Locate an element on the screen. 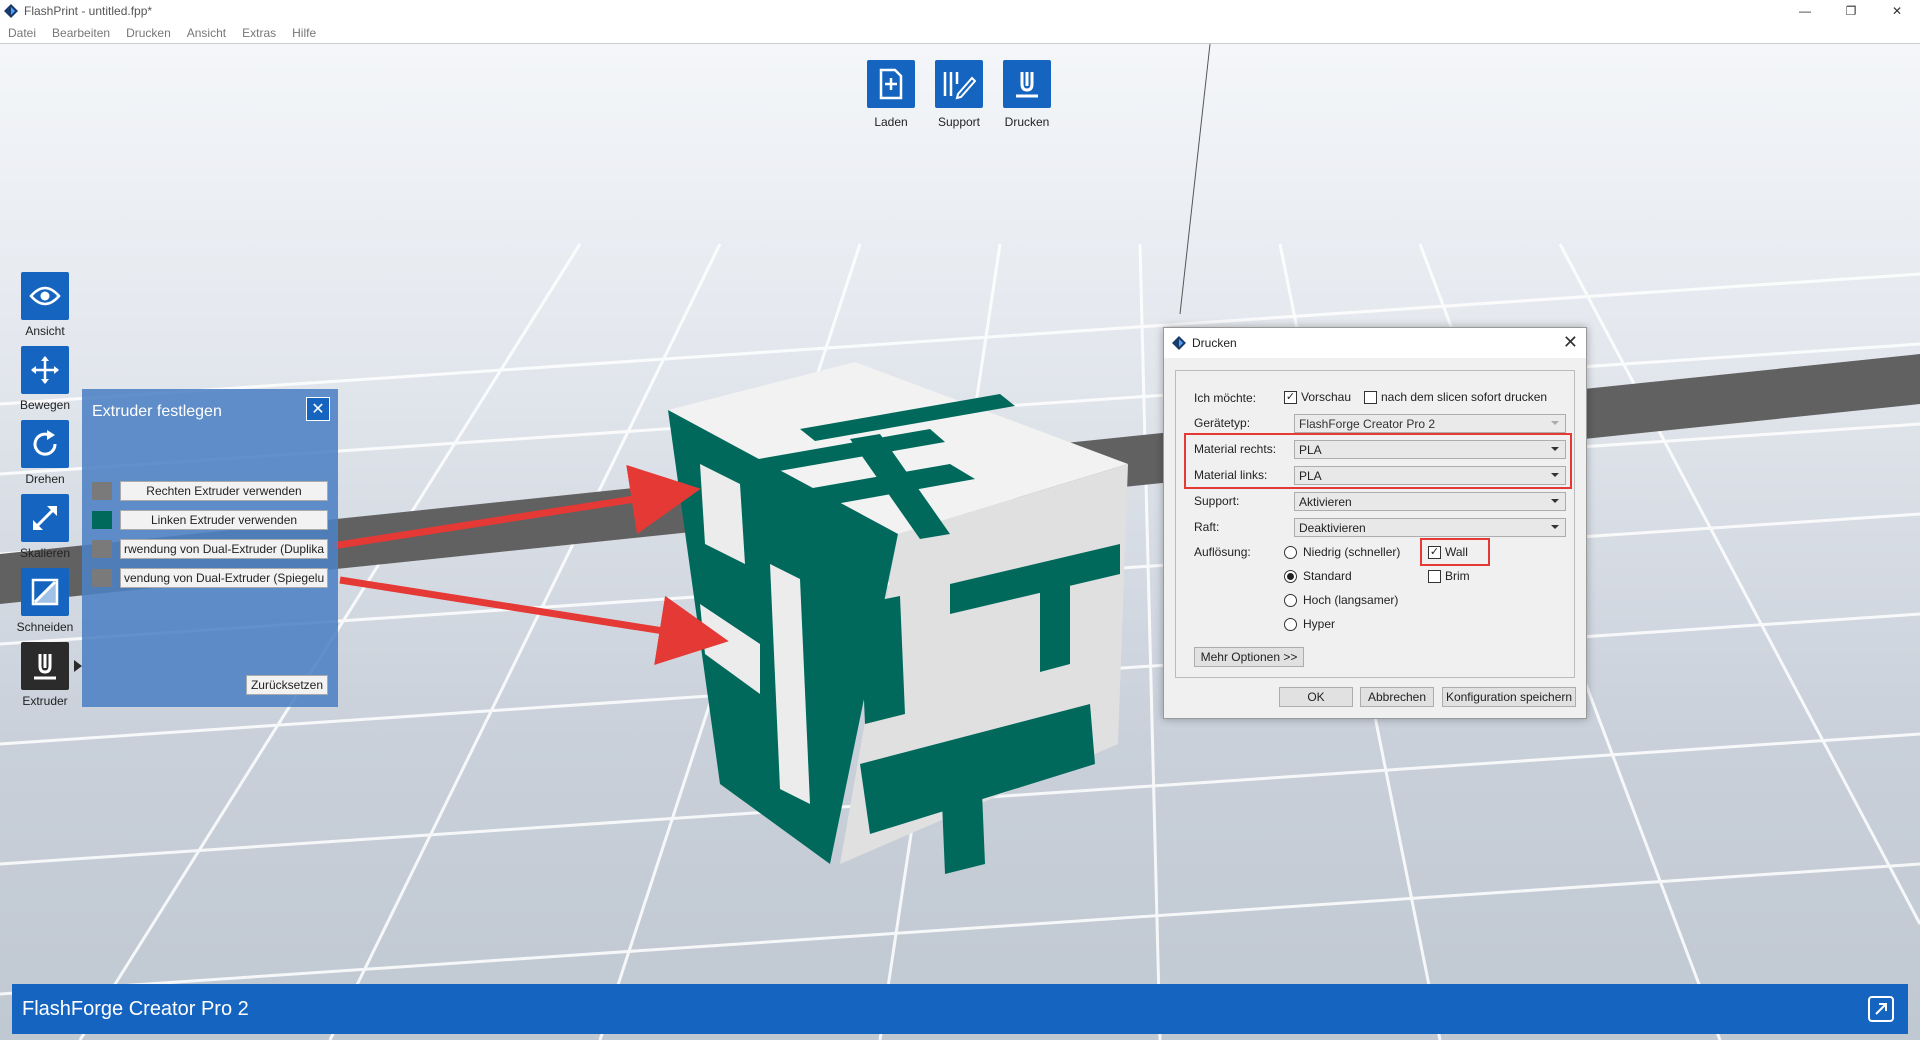  preview-checkbox: ✓ is located at coordinates (1290, 397).